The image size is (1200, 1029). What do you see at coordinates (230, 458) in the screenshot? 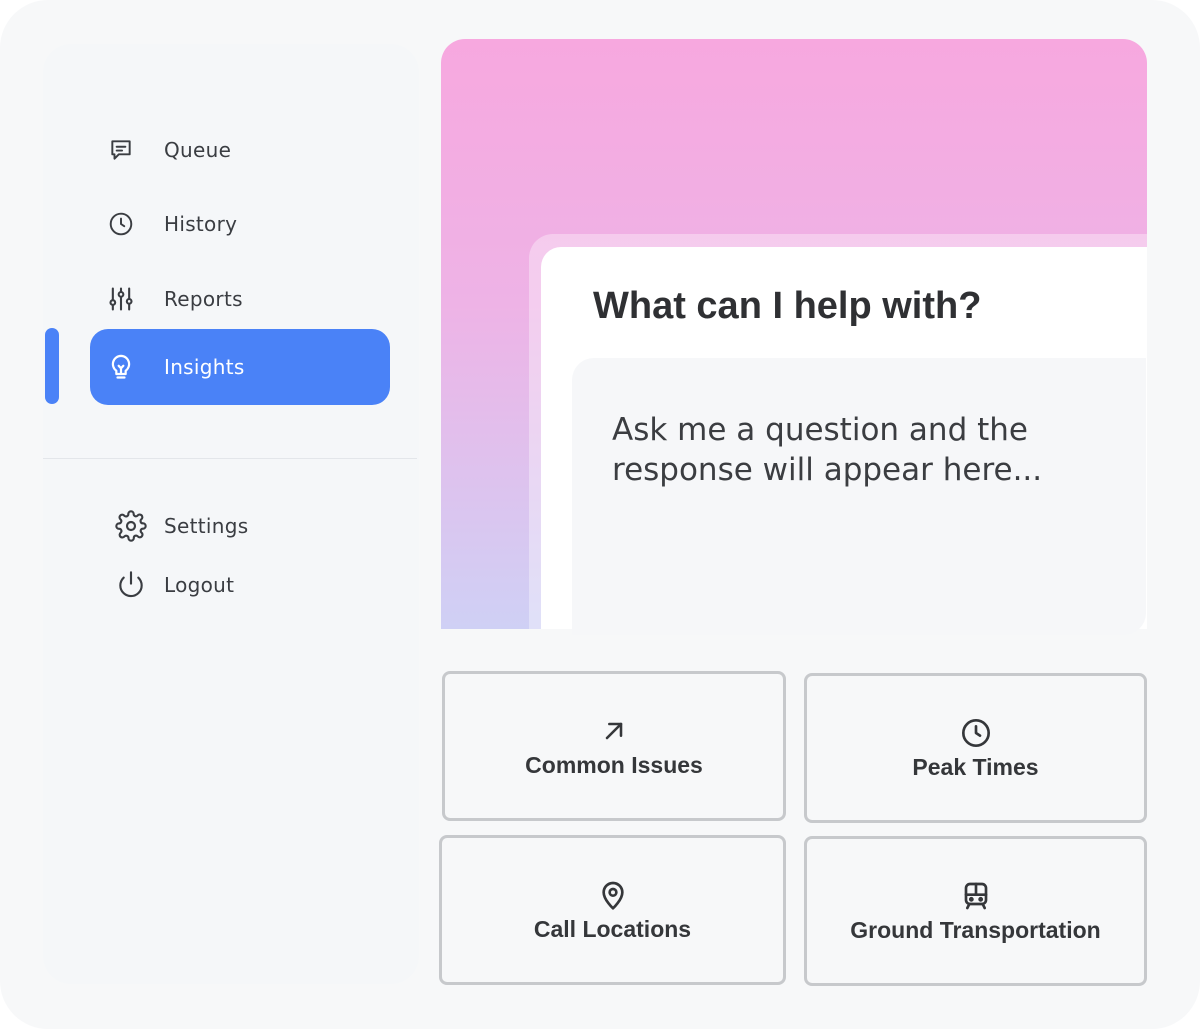
I see `sidebar-divider` at bounding box center [230, 458].